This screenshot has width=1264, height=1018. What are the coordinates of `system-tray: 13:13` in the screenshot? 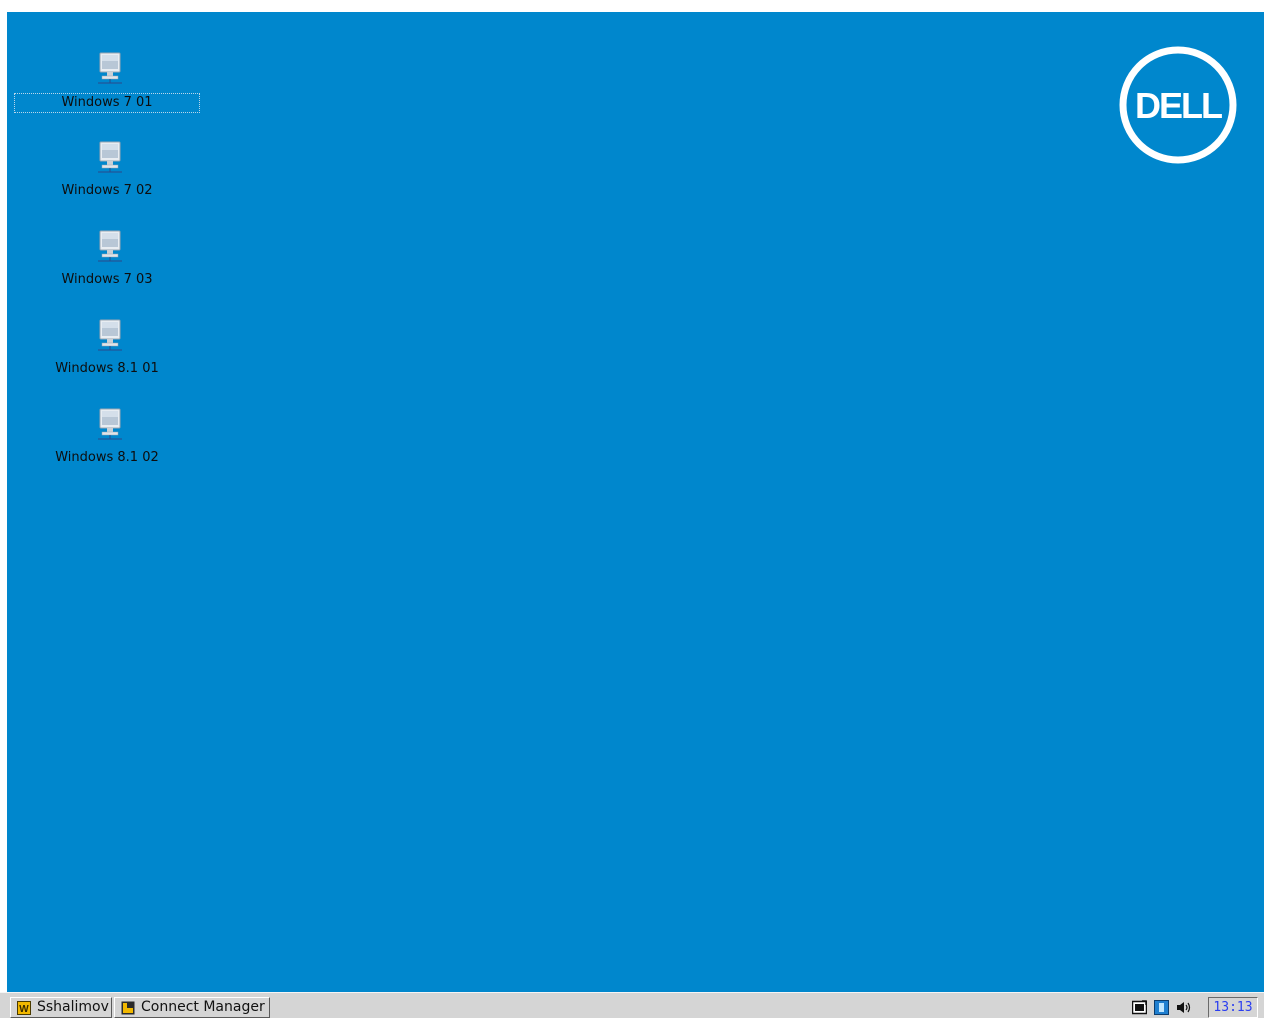 It's located at (1195, 1007).